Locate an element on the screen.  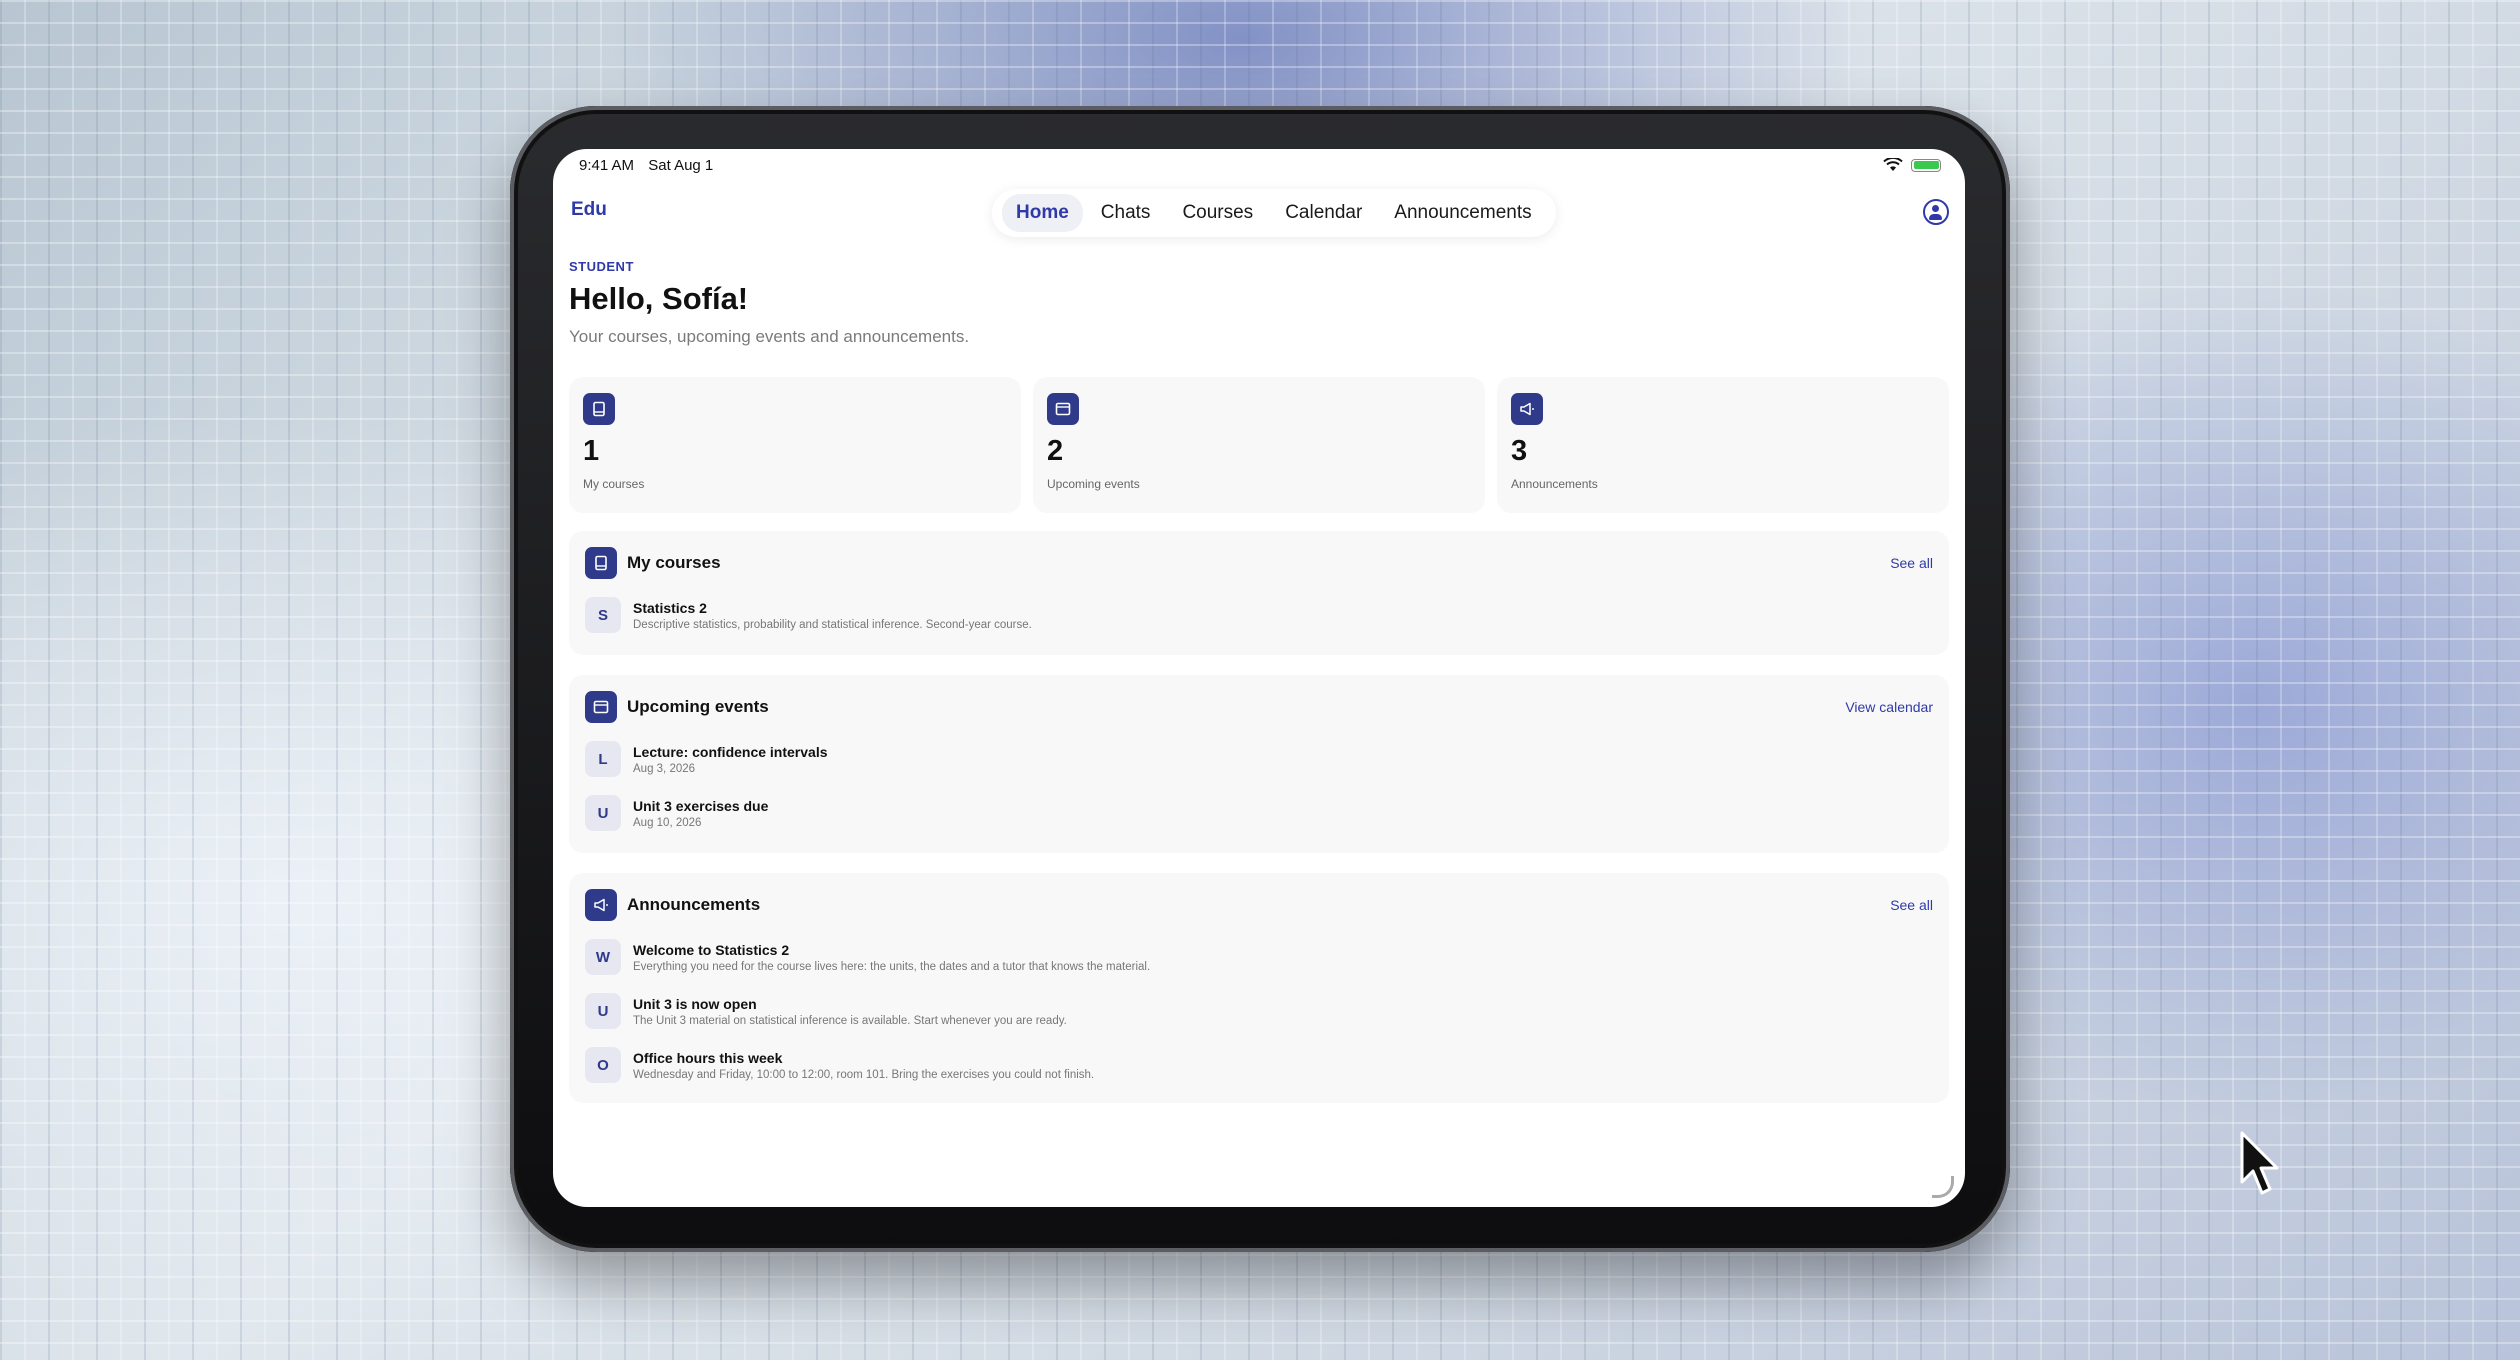
item-title: Lecture: confidence intervals is located at coordinates (730, 751).